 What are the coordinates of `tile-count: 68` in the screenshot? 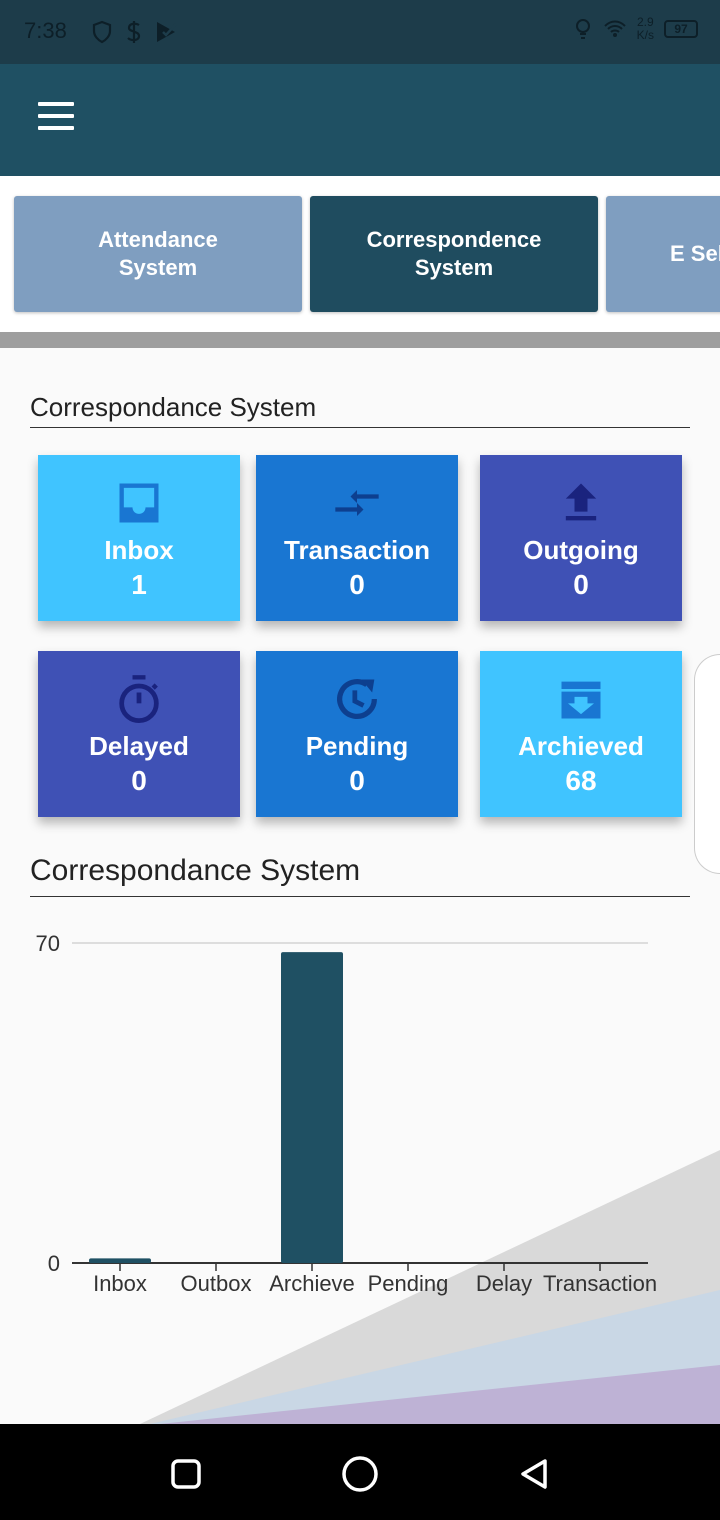 It's located at (581, 780).